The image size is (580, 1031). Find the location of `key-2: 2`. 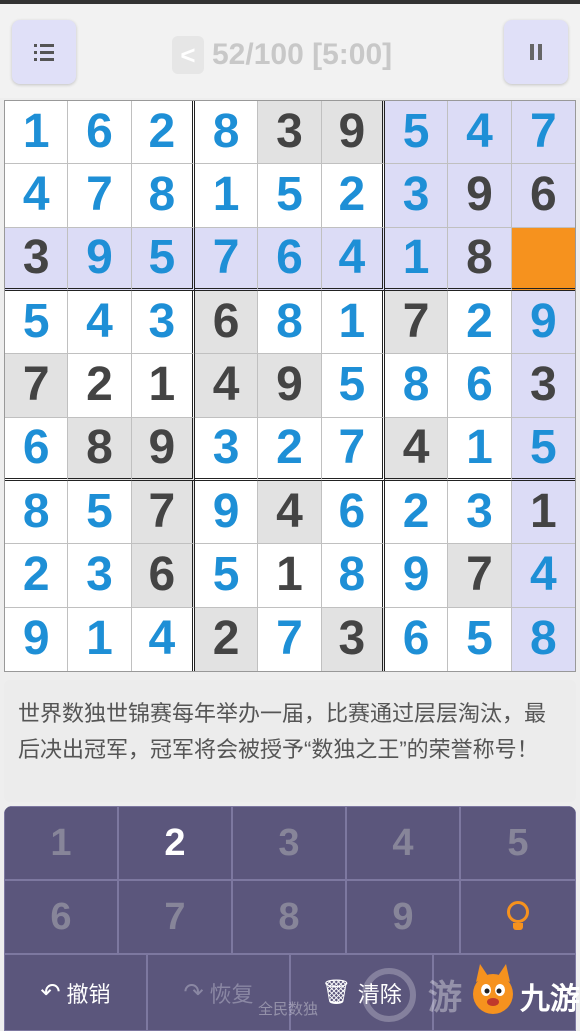

key-2: 2 is located at coordinates (175, 843).